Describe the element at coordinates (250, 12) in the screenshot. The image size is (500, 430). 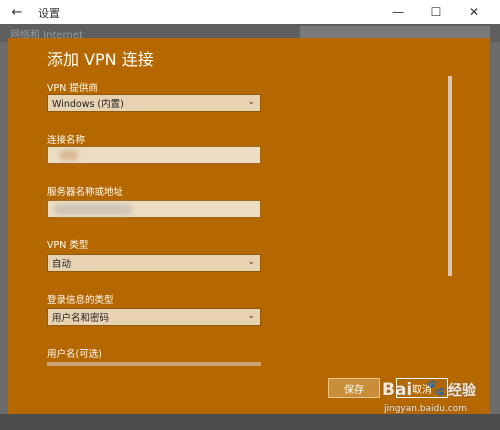
I see `window-titlebar: ← 设置 — ☐ ✕` at that location.